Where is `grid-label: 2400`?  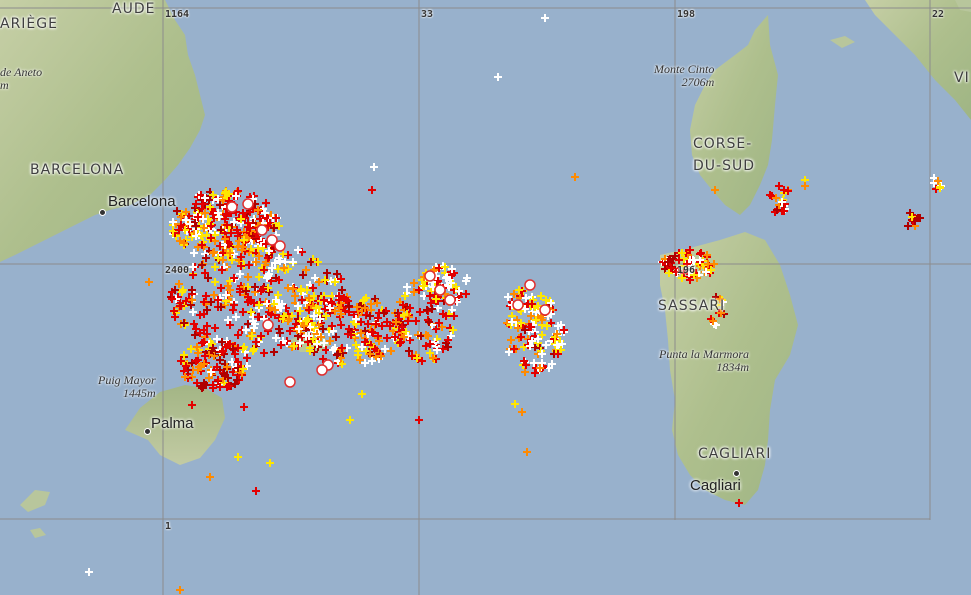 grid-label: 2400 is located at coordinates (177, 270).